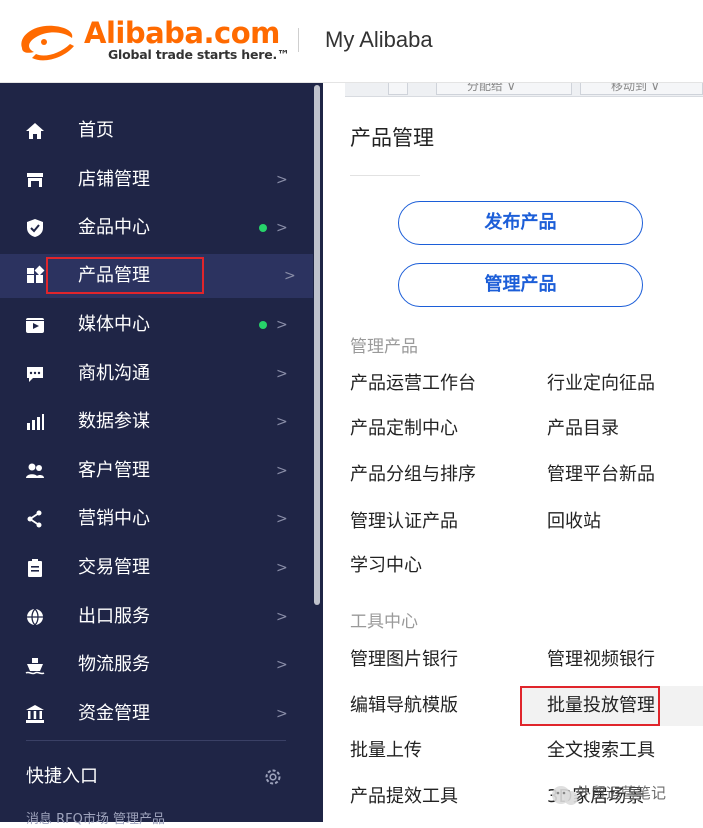 Image resolution: width=703 pixels, height=828 pixels. I want to click on link-edit-nav-template: 编辑导航模版, so click(404, 706).